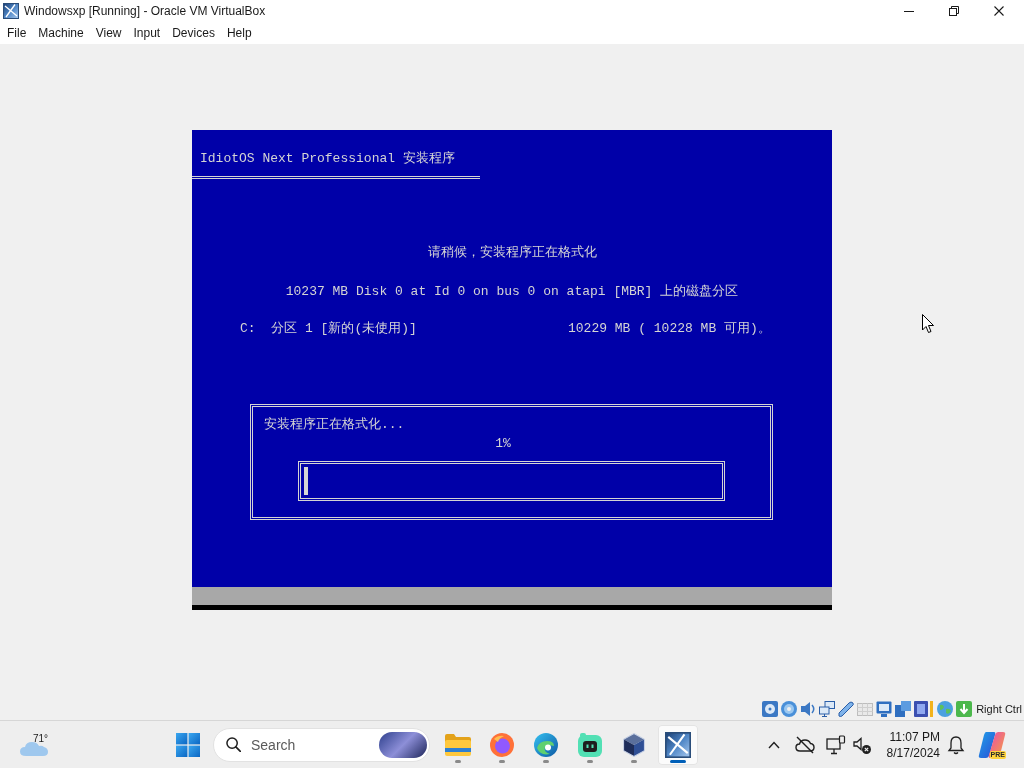 The width and height of the screenshot is (1024, 768). Describe the element at coordinates (956, 744) in the screenshot. I see `bell-icon` at that location.